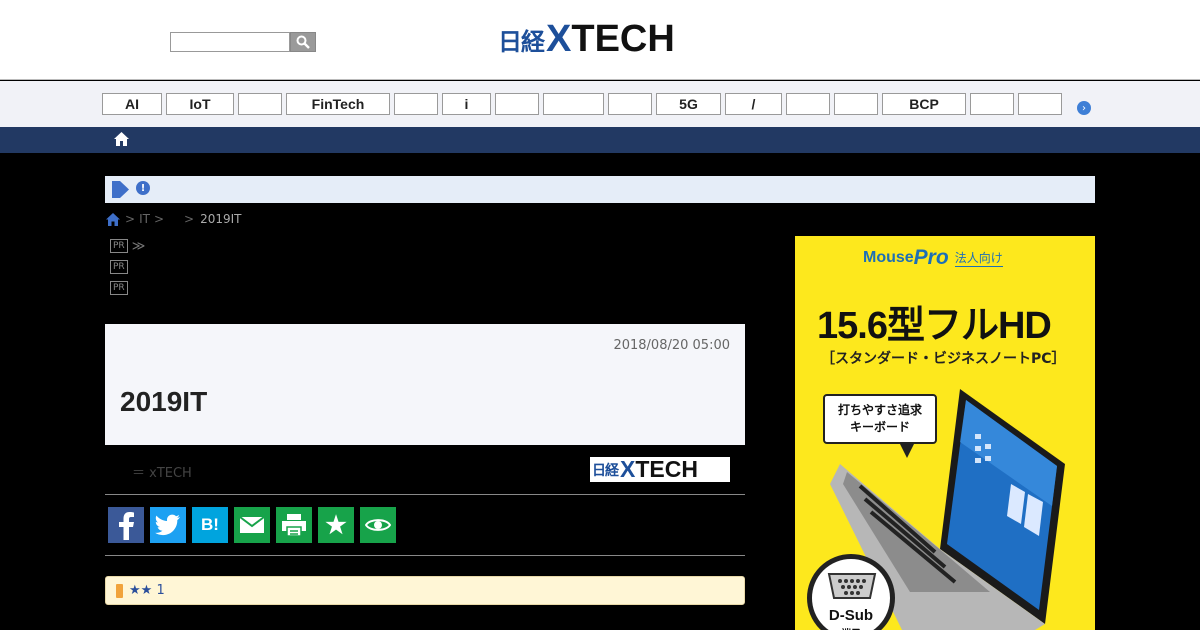 This screenshot has height=630, width=1200. I want to click on category-tab: BCP, so click(924, 104).